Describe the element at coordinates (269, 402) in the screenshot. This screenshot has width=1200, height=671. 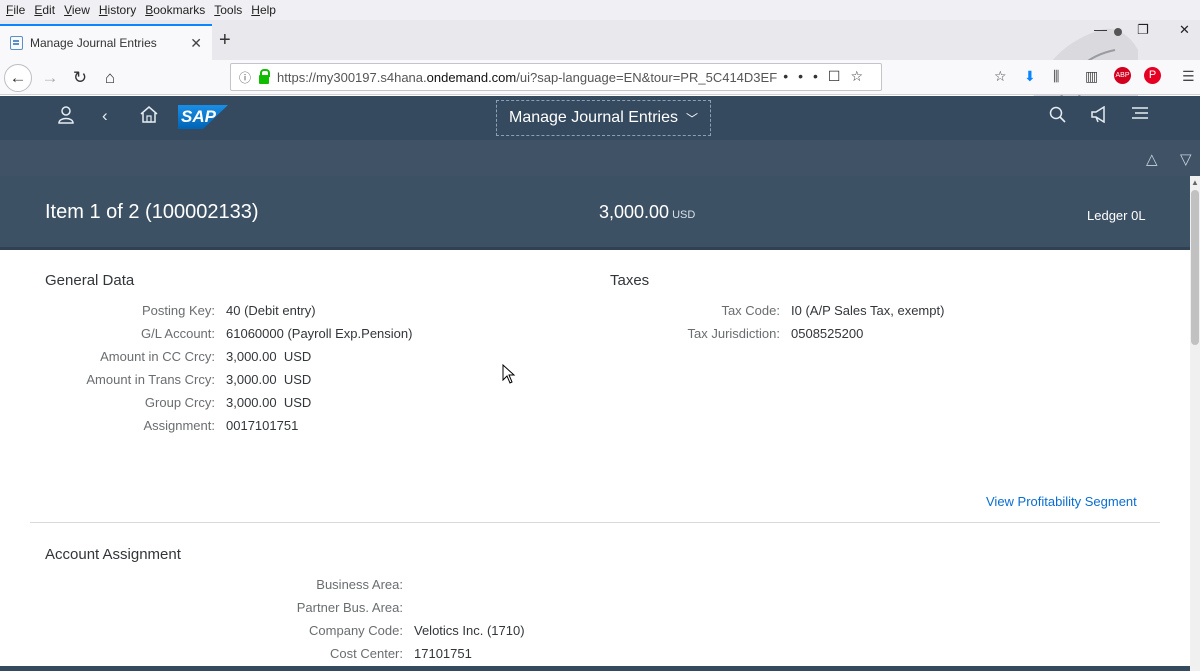
I see `group-crcy-value: 3,000.00 USD` at that location.